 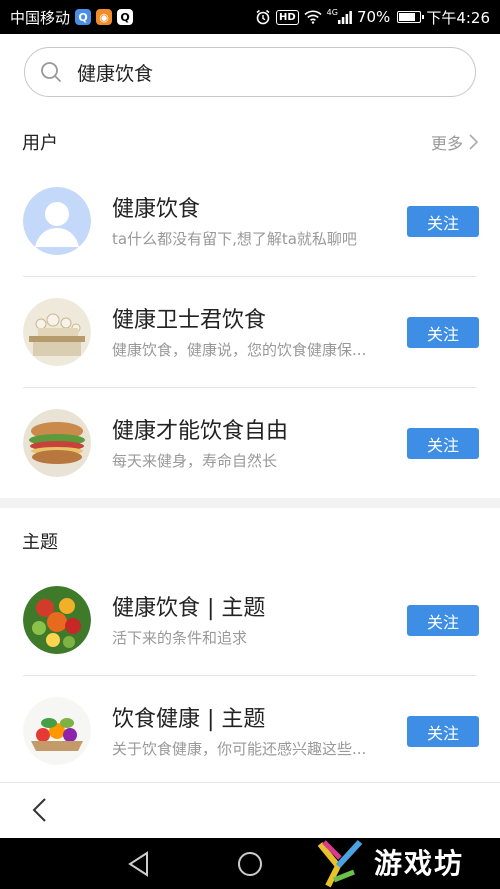 I want to click on back-arrow-icon, so click(x=41, y=810).